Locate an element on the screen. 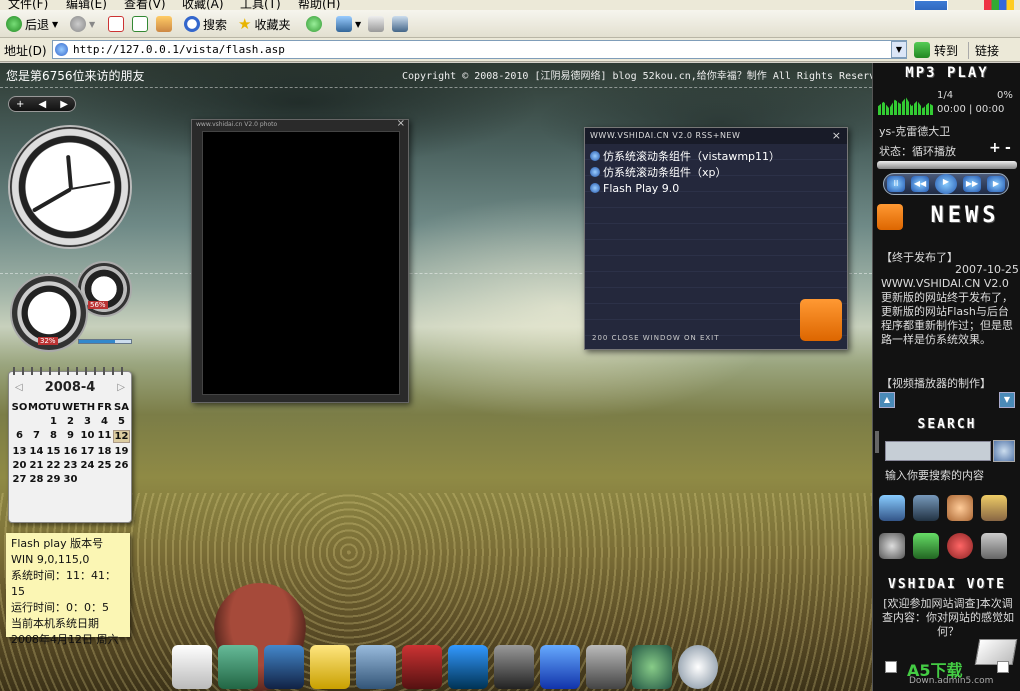  calendar-day: 24 is located at coordinates (87, 465).